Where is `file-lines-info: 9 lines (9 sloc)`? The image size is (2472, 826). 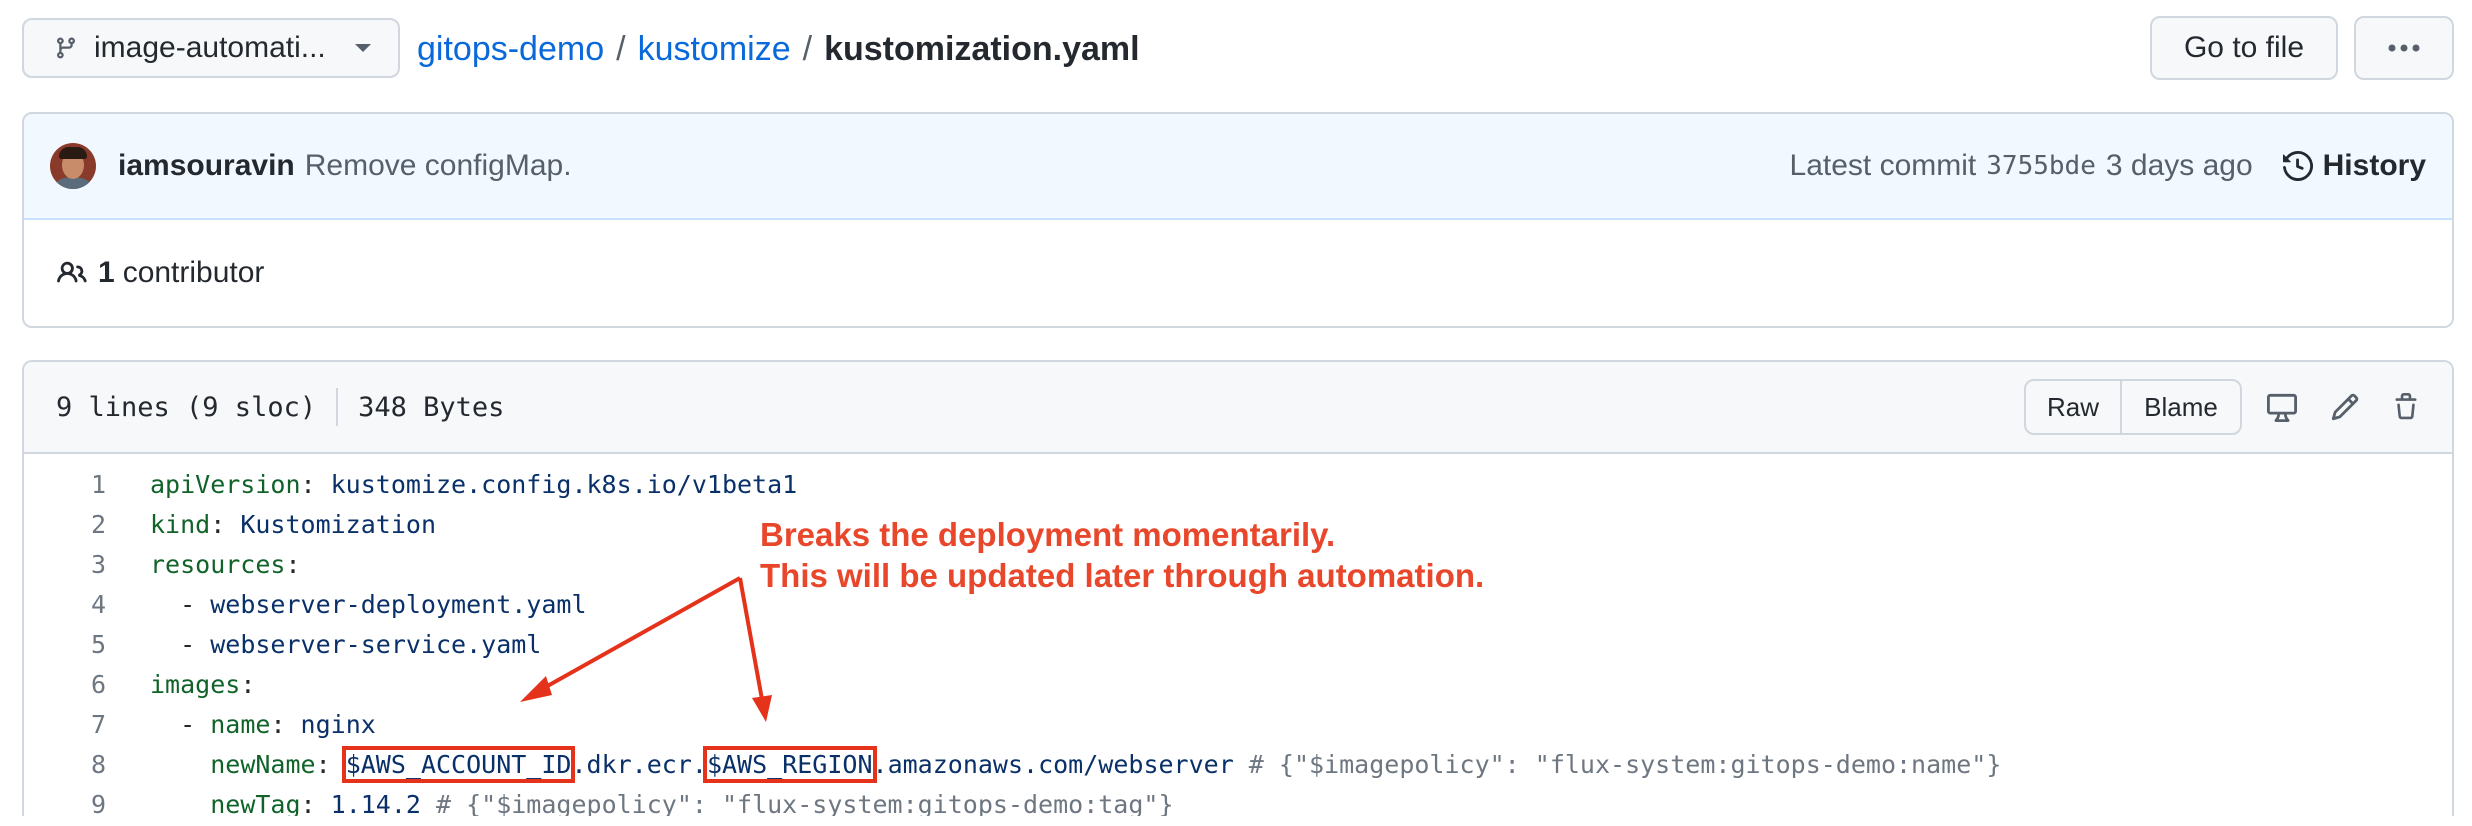 file-lines-info: 9 lines (9 sloc) is located at coordinates (186, 407).